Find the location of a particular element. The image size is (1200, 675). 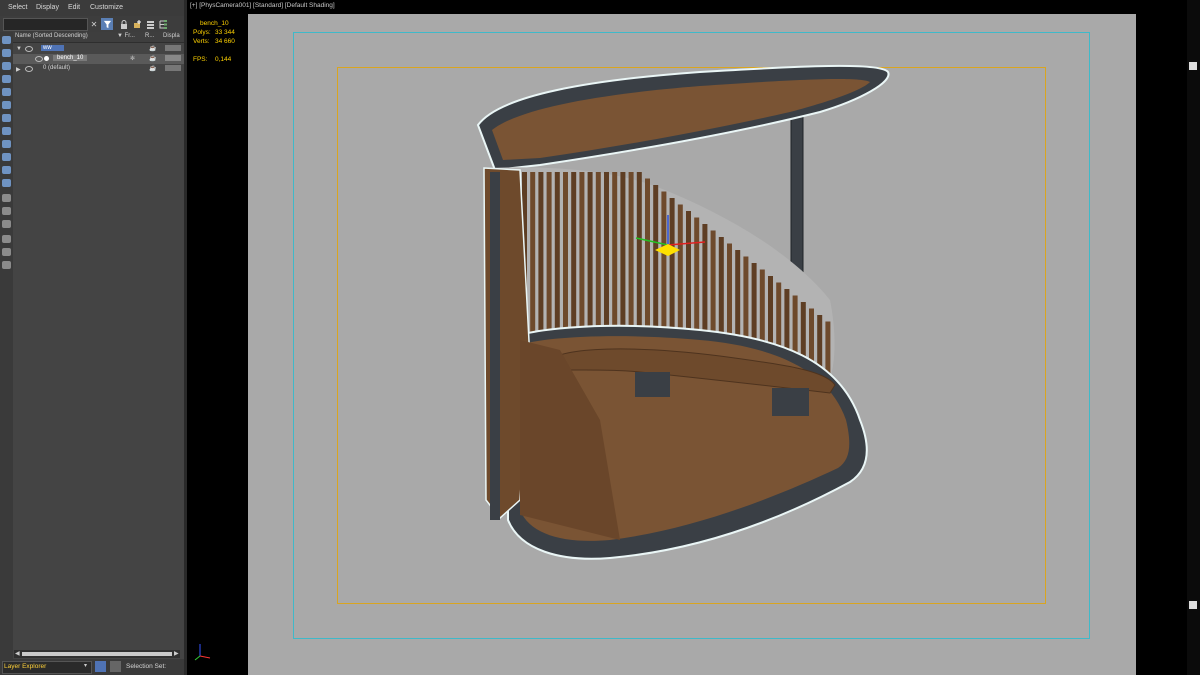

geometry-filter-icon is located at coordinates (6, 40).